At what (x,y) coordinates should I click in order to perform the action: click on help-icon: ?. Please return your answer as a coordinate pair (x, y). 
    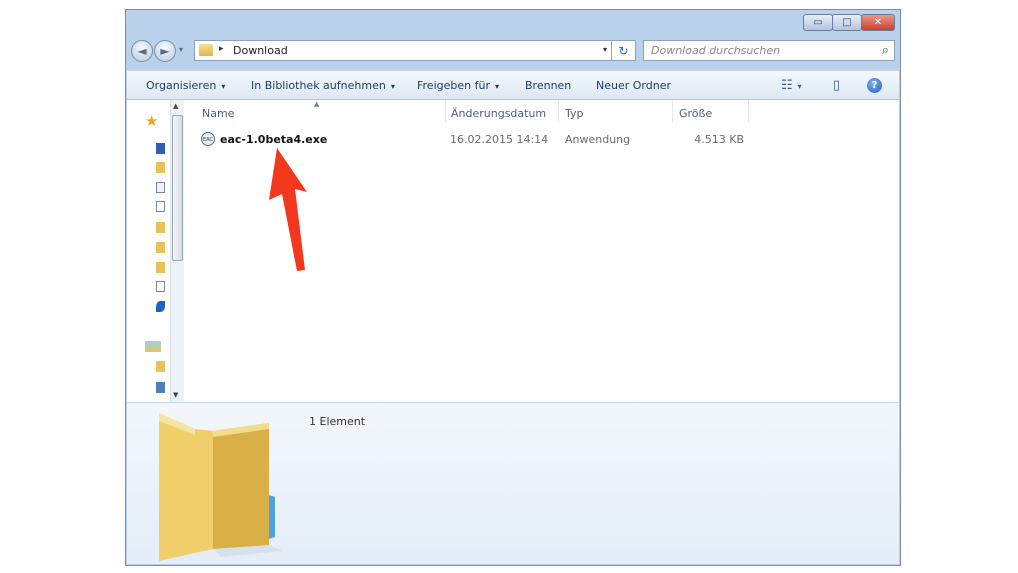
    Looking at the image, I should click on (874, 85).